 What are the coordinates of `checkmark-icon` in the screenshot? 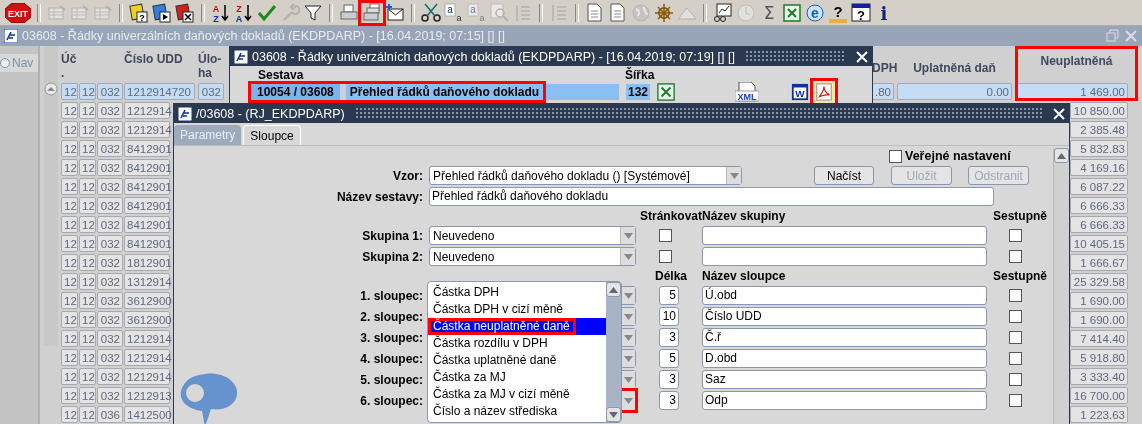 It's located at (267, 12).